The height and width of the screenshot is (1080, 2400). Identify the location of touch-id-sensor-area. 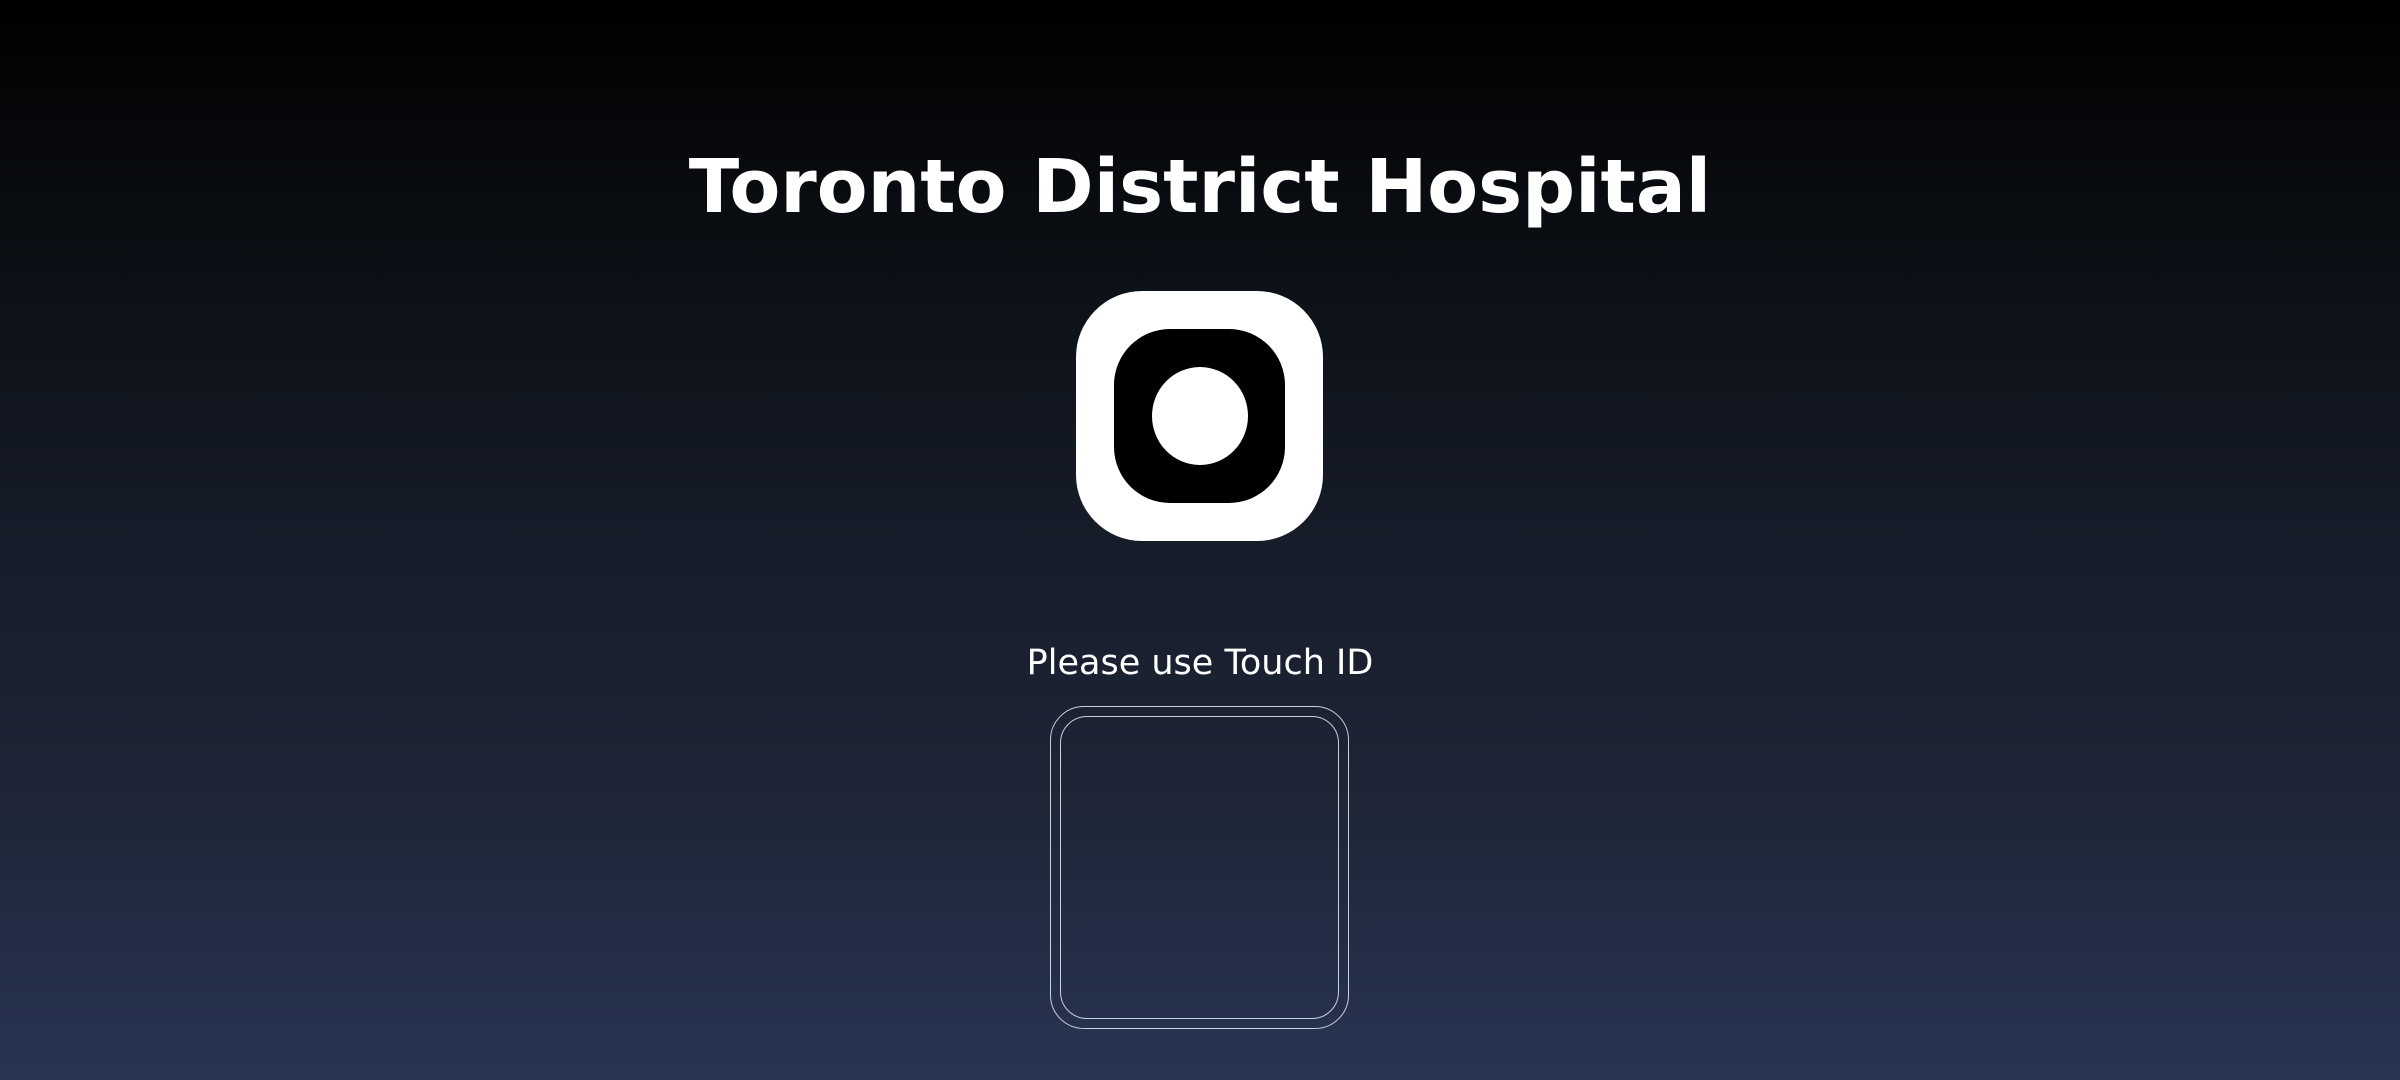
(1199, 867).